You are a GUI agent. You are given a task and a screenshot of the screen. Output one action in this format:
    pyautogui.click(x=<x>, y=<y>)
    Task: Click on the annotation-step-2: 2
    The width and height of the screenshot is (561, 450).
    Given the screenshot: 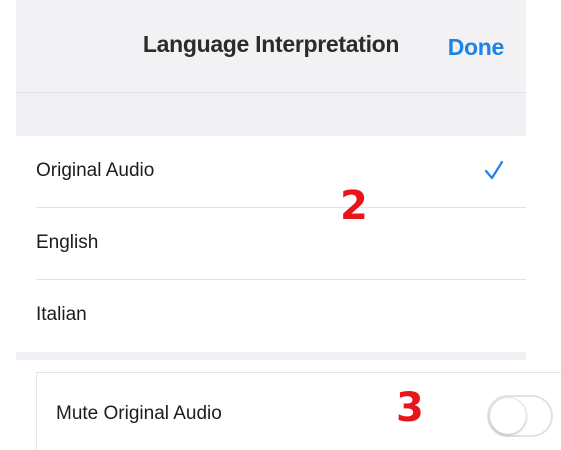 What is the action you would take?
    pyautogui.click(x=354, y=206)
    